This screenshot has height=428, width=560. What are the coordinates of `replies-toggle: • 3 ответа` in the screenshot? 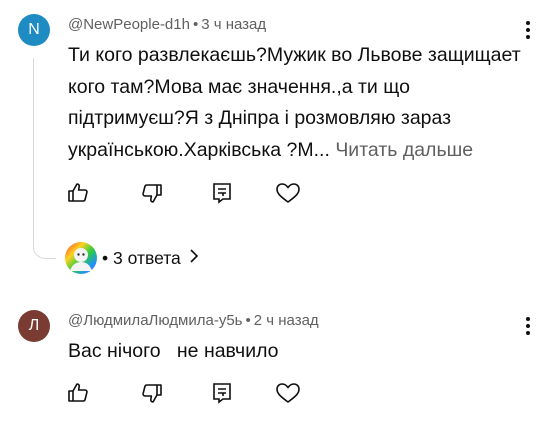 It's located at (131, 258).